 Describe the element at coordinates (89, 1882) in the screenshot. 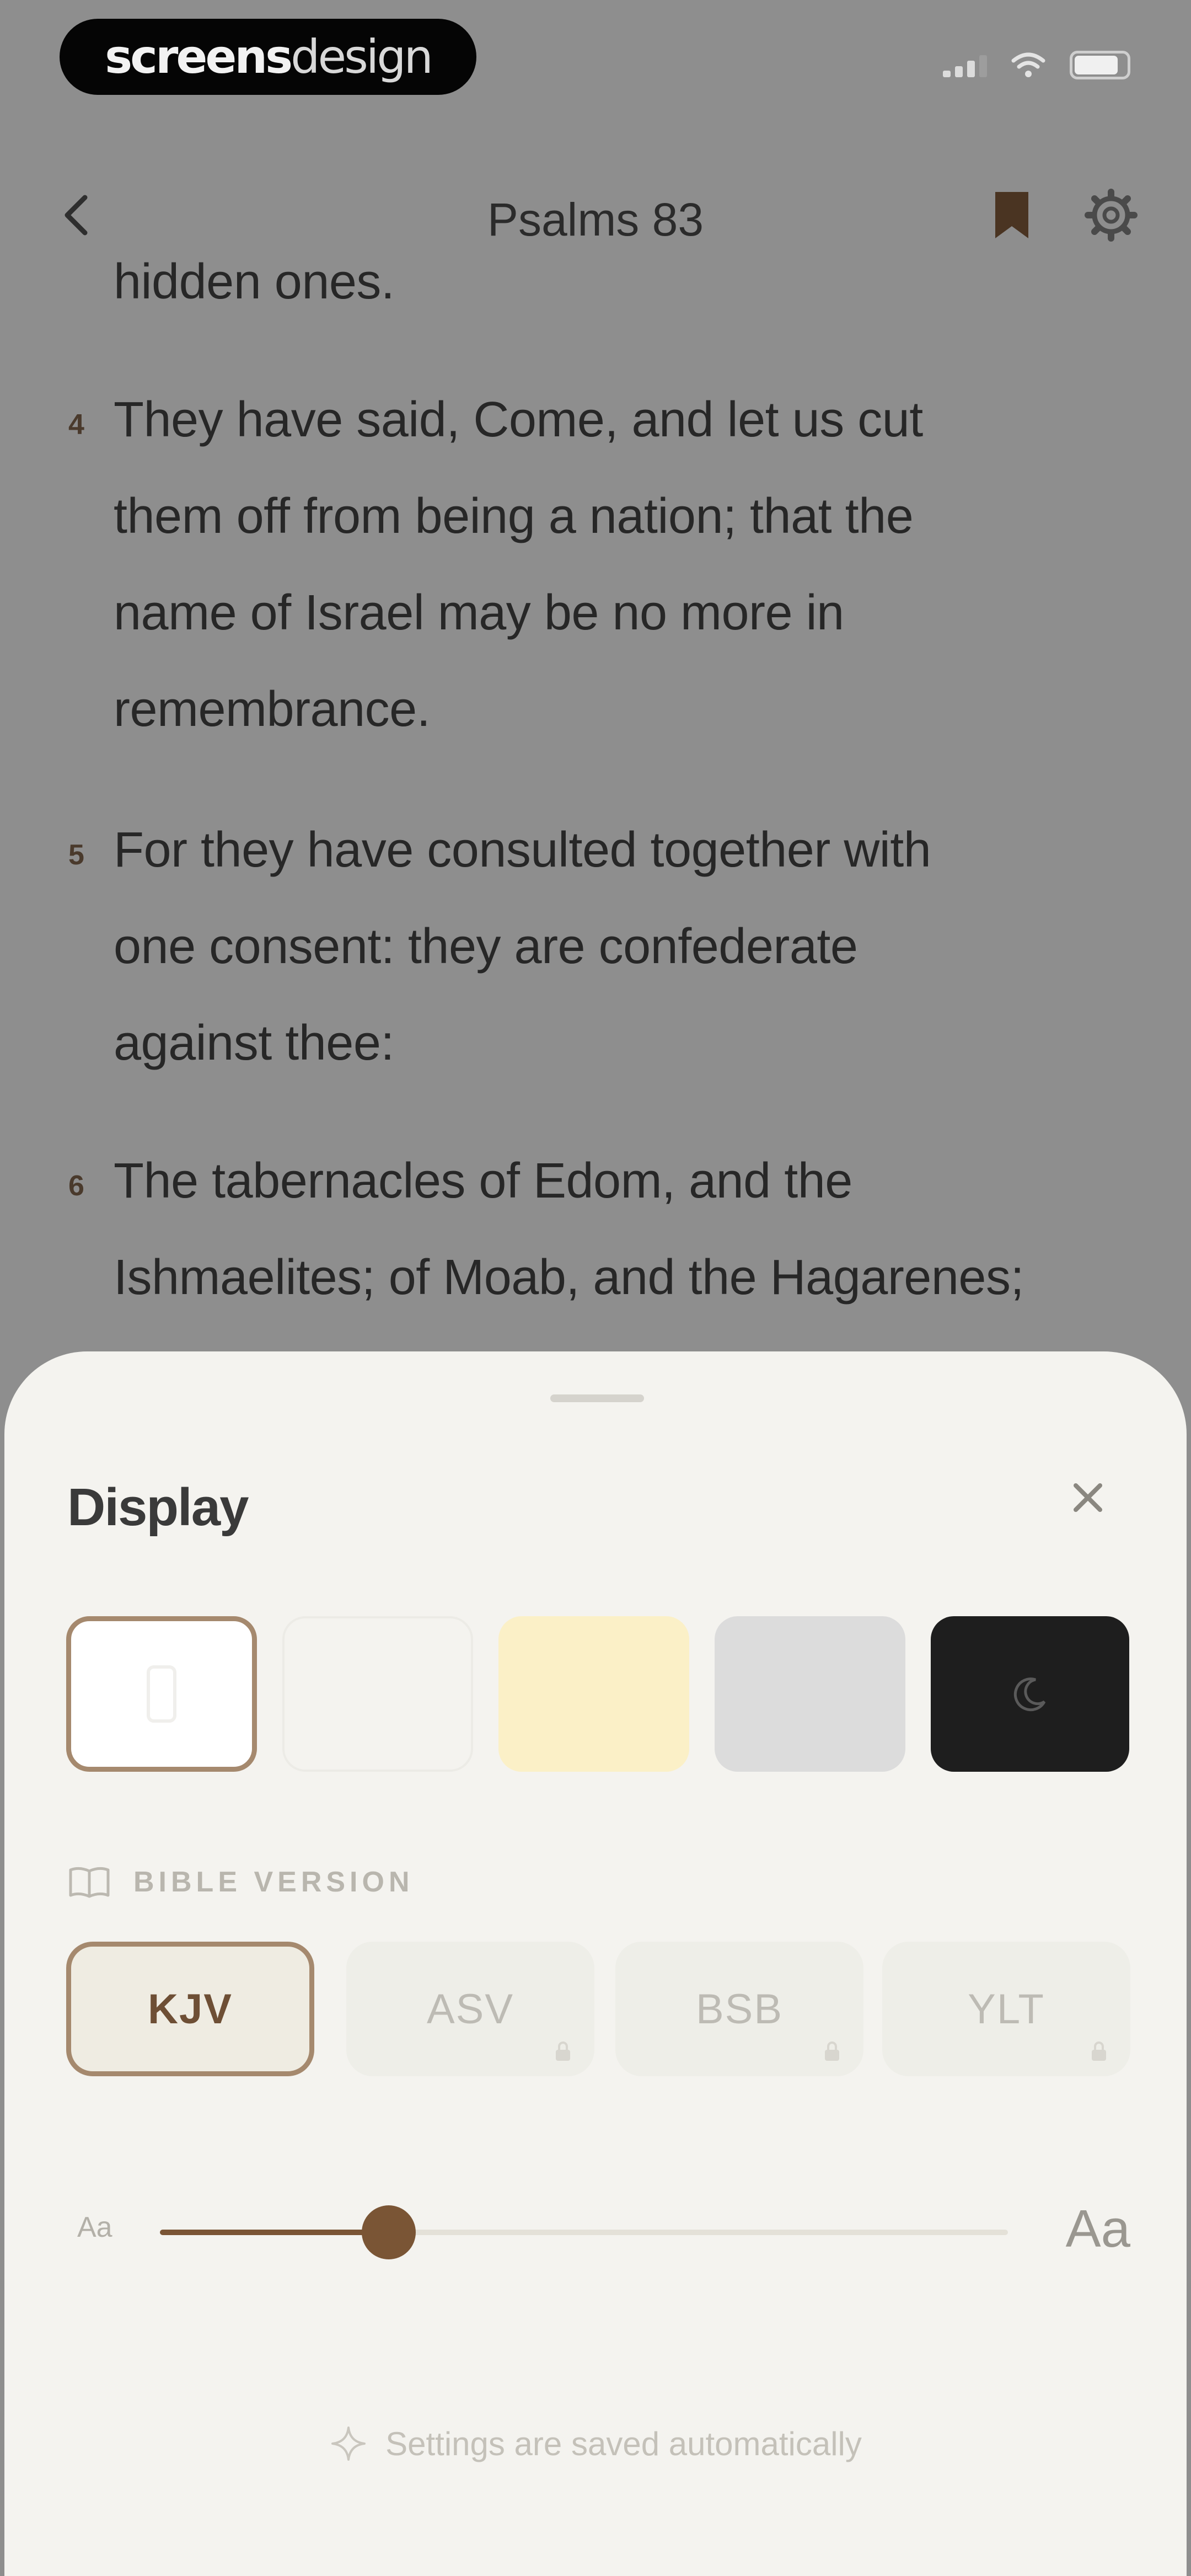

I see `book-icon` at that location.